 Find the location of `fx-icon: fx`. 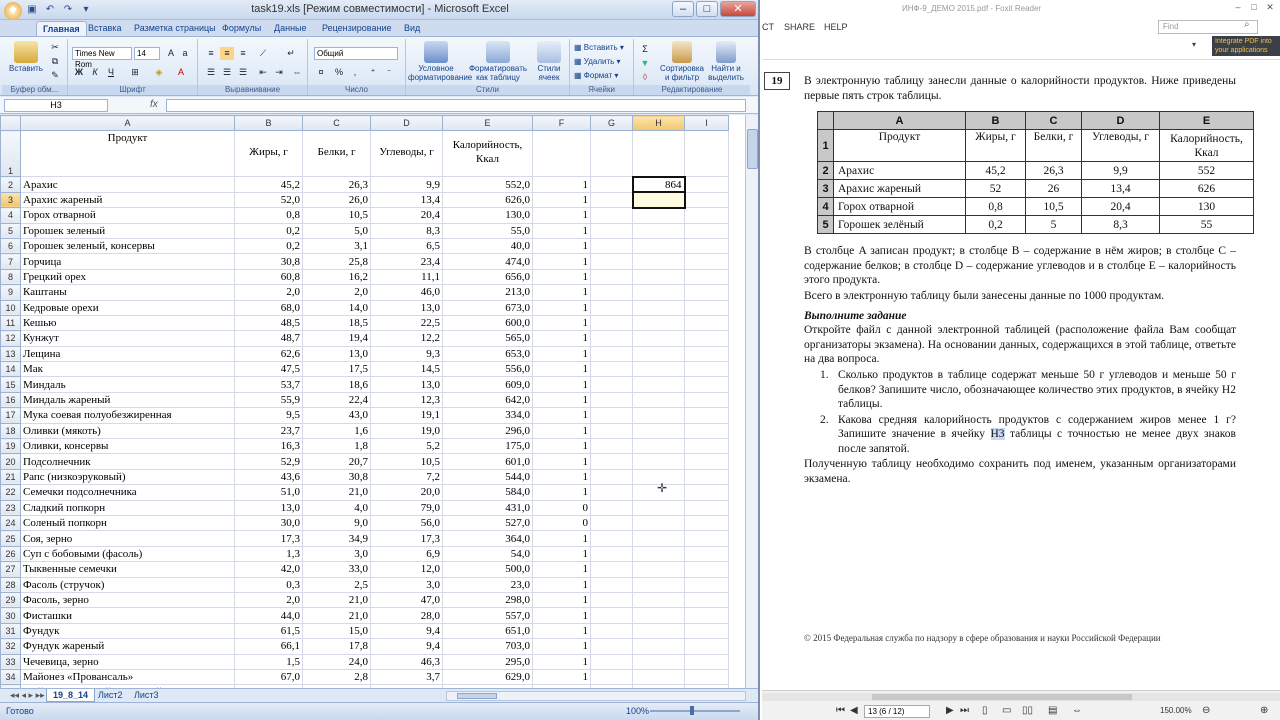

fx-icon: fx is located at coordinates (154, 104).